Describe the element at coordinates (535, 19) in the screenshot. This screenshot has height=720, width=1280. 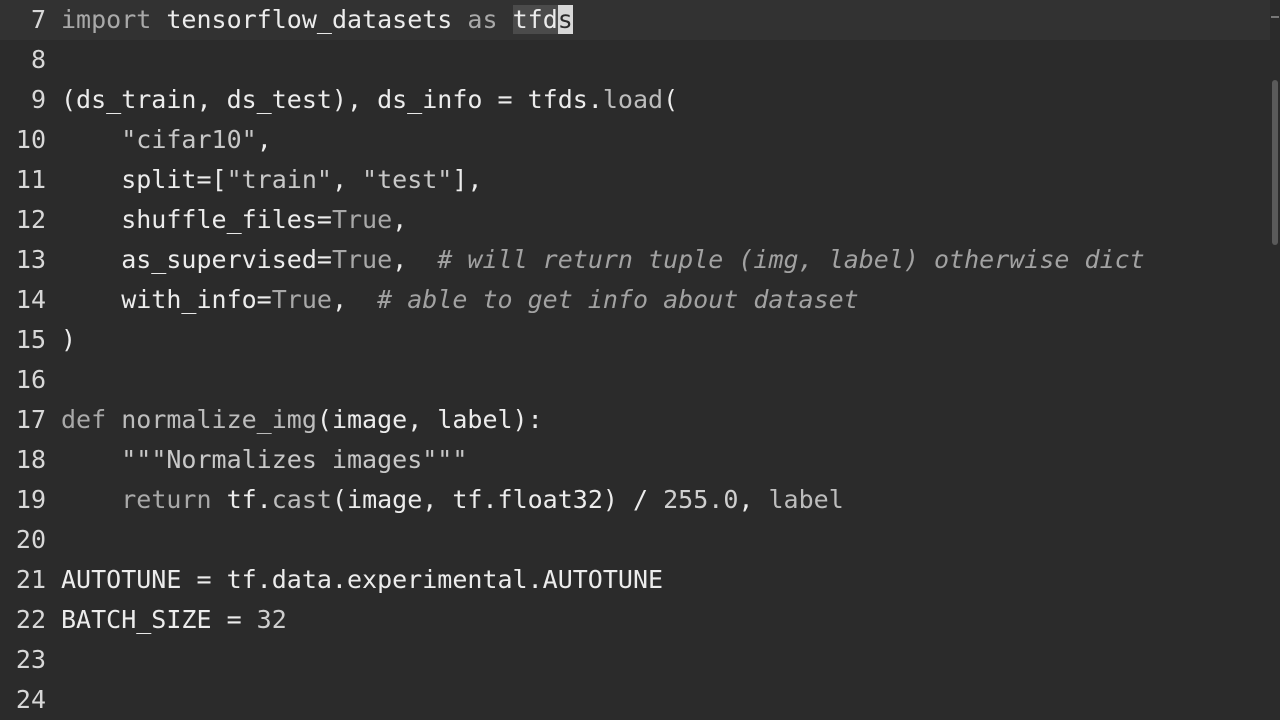
I see `code-token: tfd` at that location.